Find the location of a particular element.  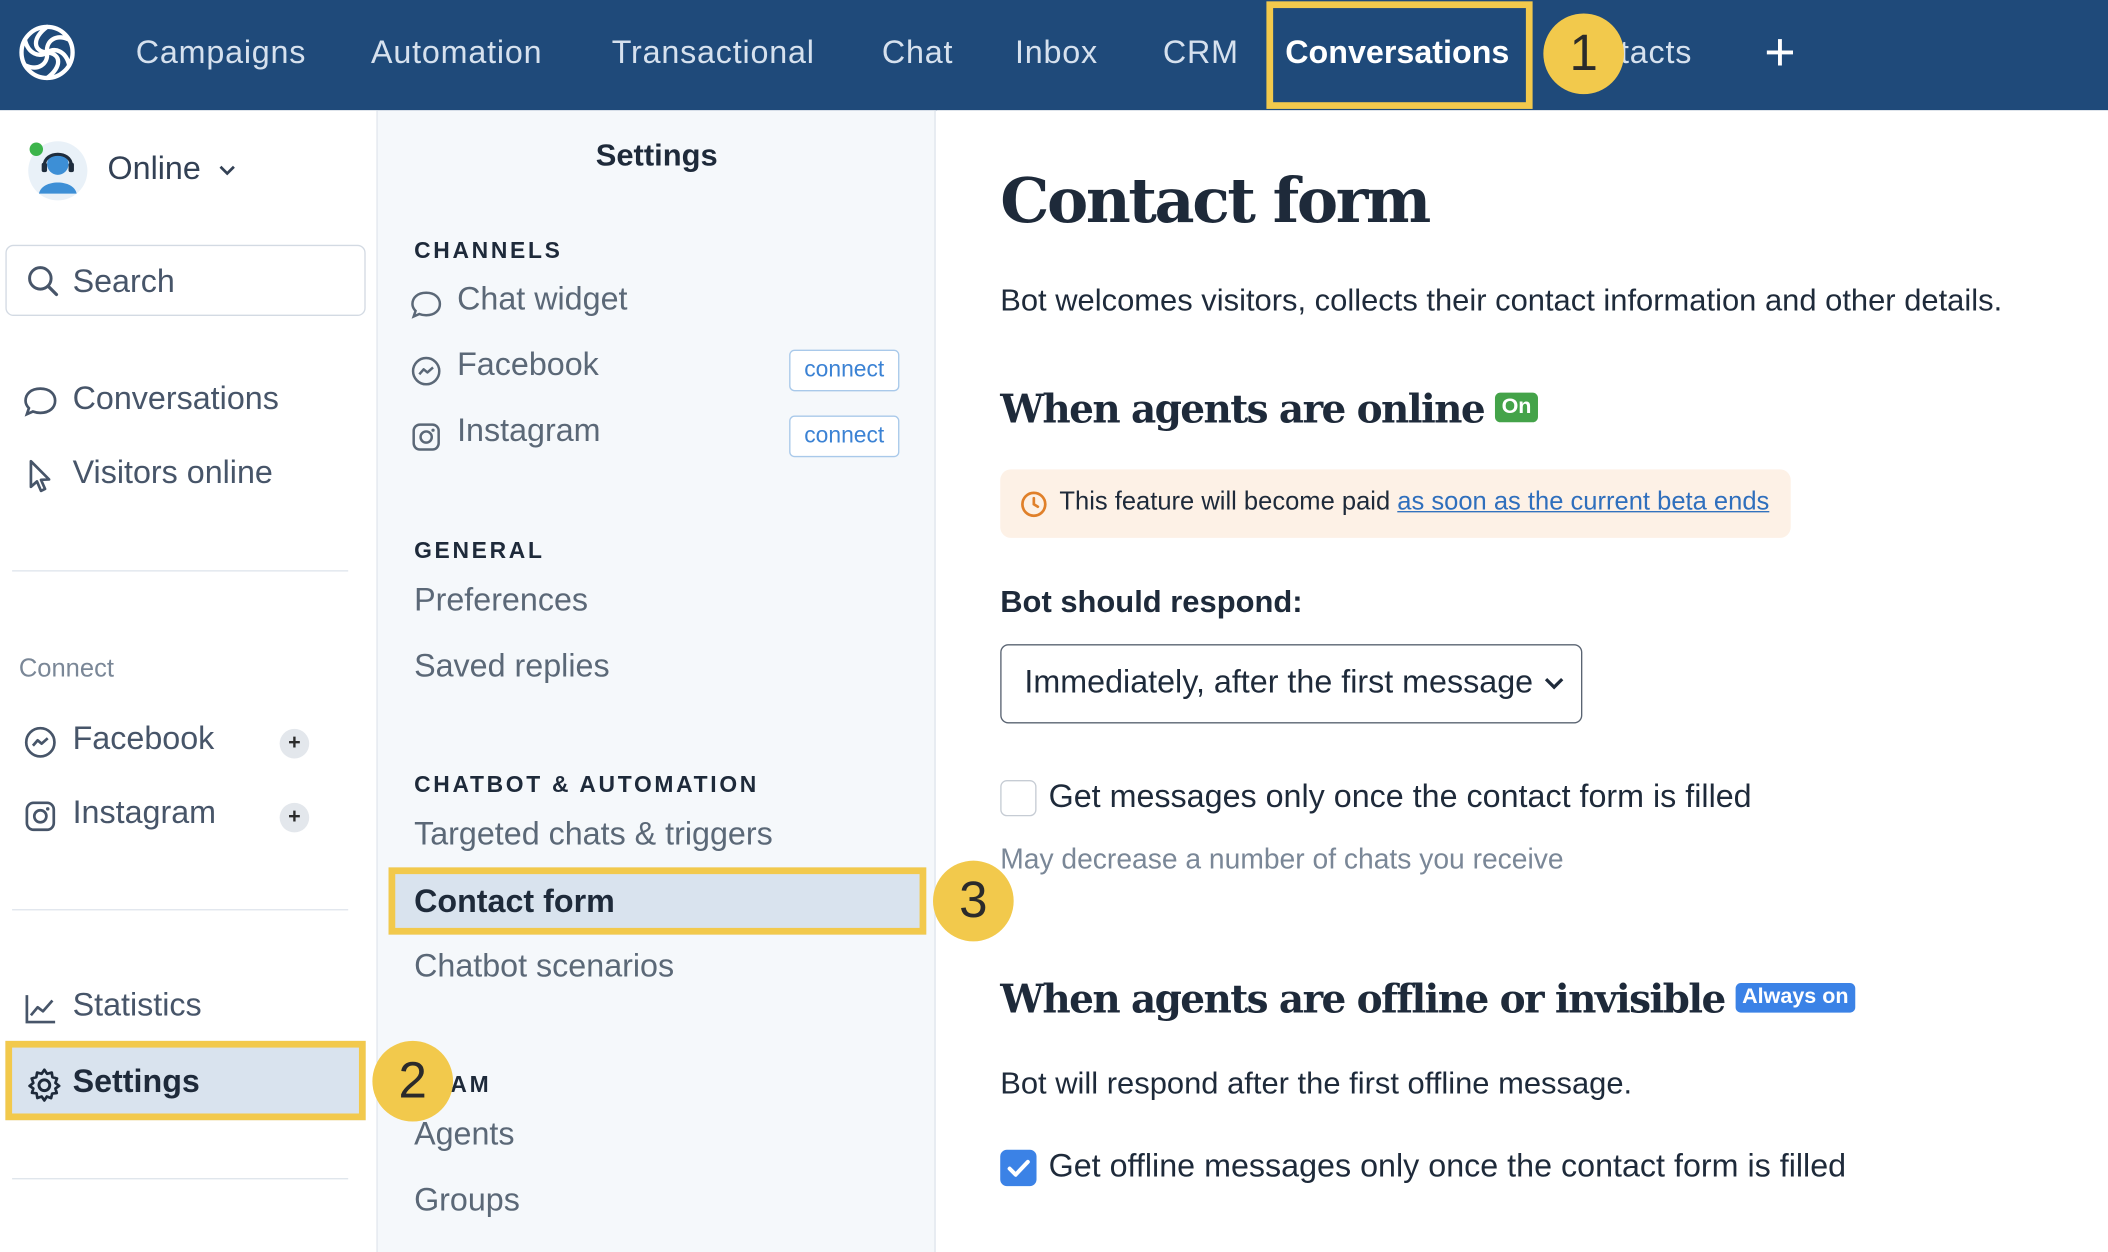

add-instagram-button: + is located at coordinates (294, 817).